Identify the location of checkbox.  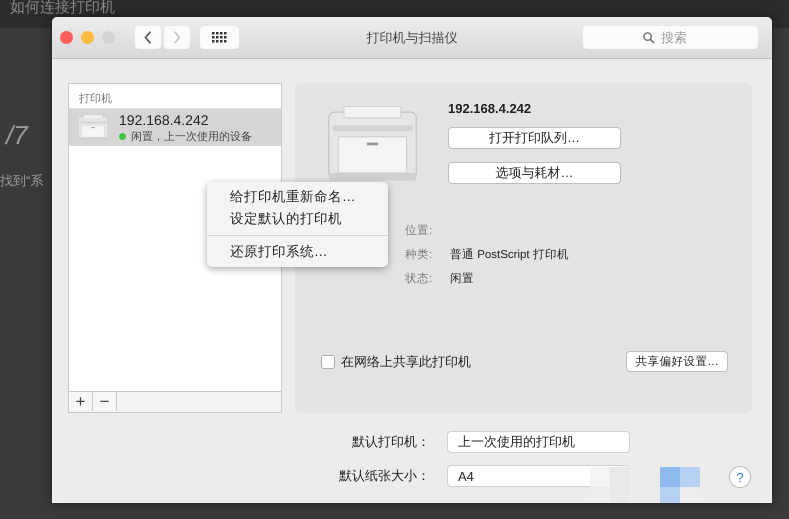
(328, 361).